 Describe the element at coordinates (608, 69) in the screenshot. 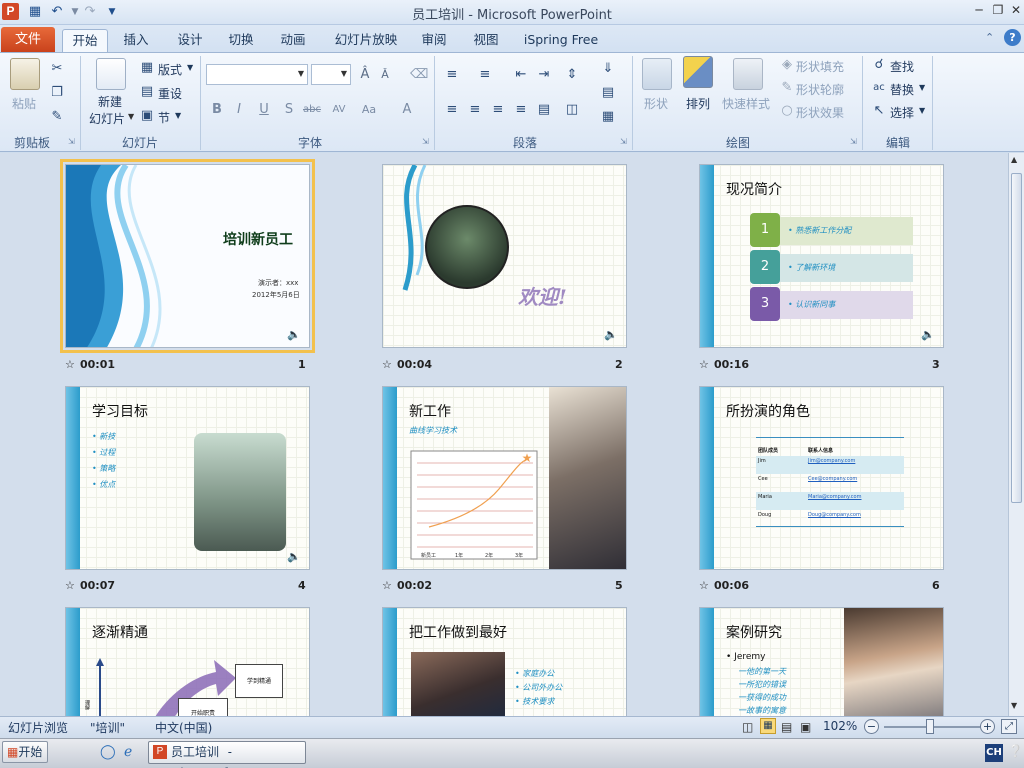

I see `text-direction-icon: ⇓` at that location.